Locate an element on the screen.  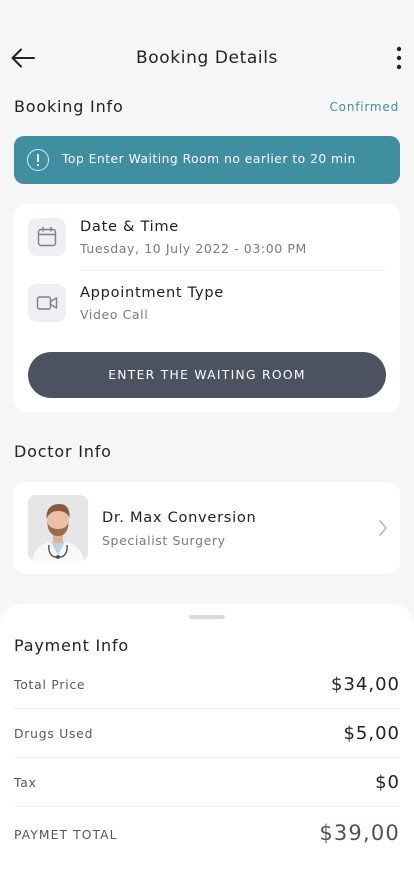
video-camera-icon is located at coordinates (47, 303).